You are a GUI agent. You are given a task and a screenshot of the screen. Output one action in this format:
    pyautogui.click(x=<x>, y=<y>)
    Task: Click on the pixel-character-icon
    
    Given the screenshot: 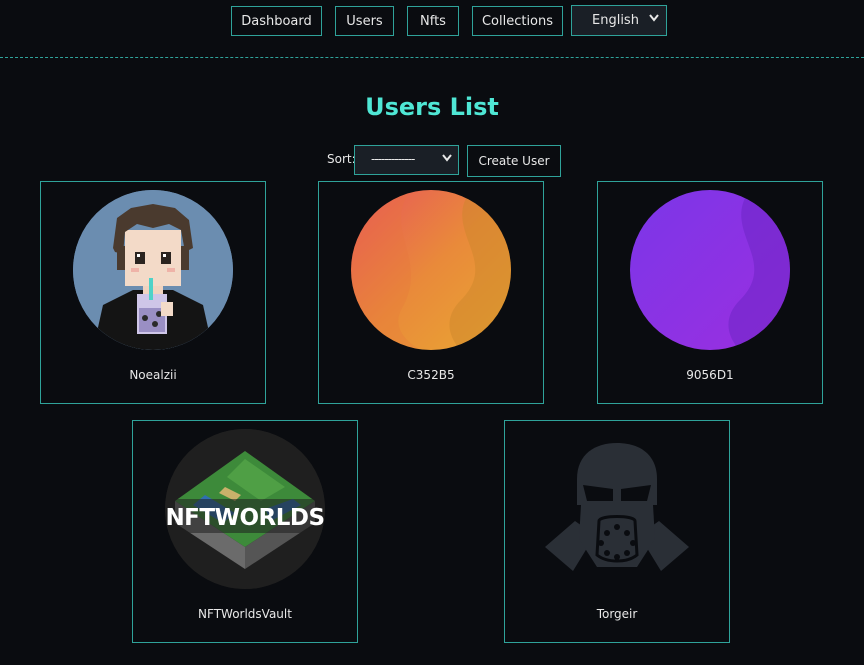 What is the action you would take?
    pyautogui.click(x=153, y=270)
    